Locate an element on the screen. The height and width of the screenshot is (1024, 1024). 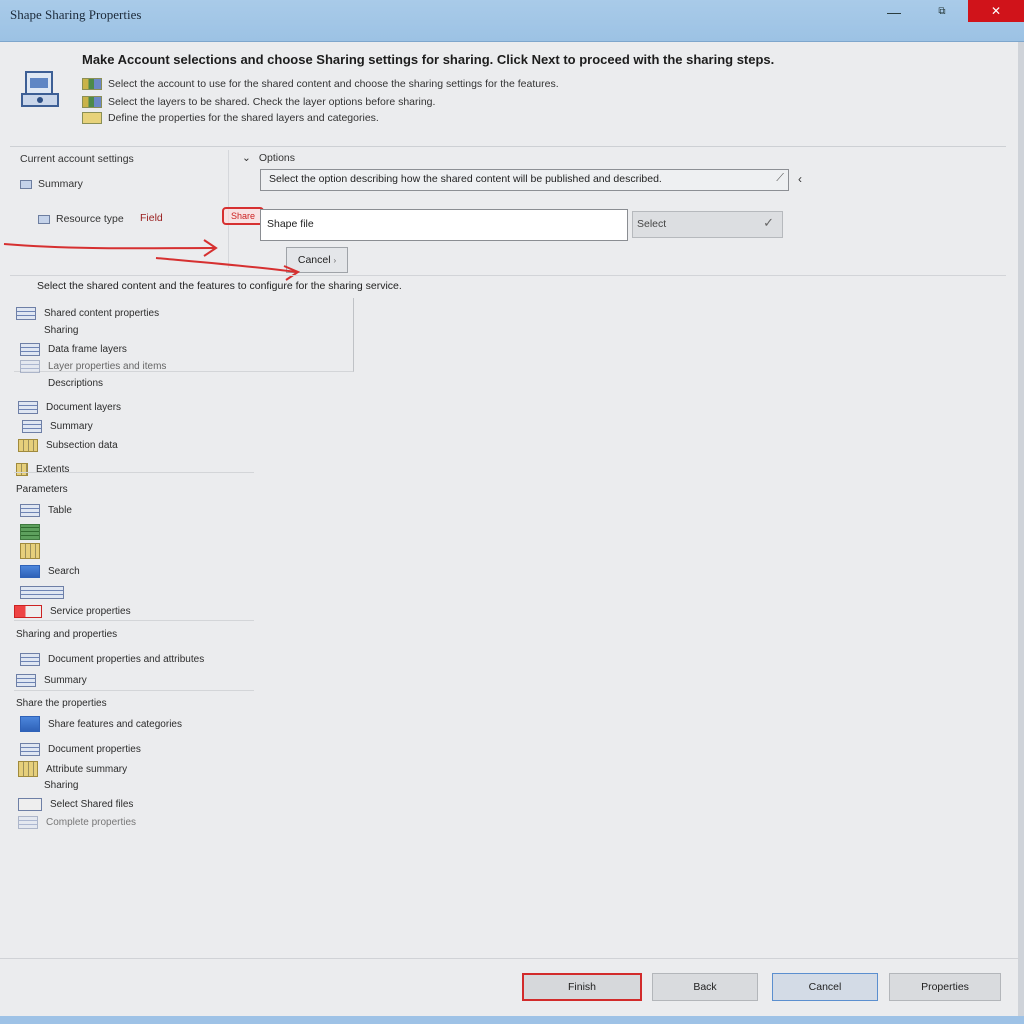
cancel-button: Cancel is located at coordinates (825, 987).